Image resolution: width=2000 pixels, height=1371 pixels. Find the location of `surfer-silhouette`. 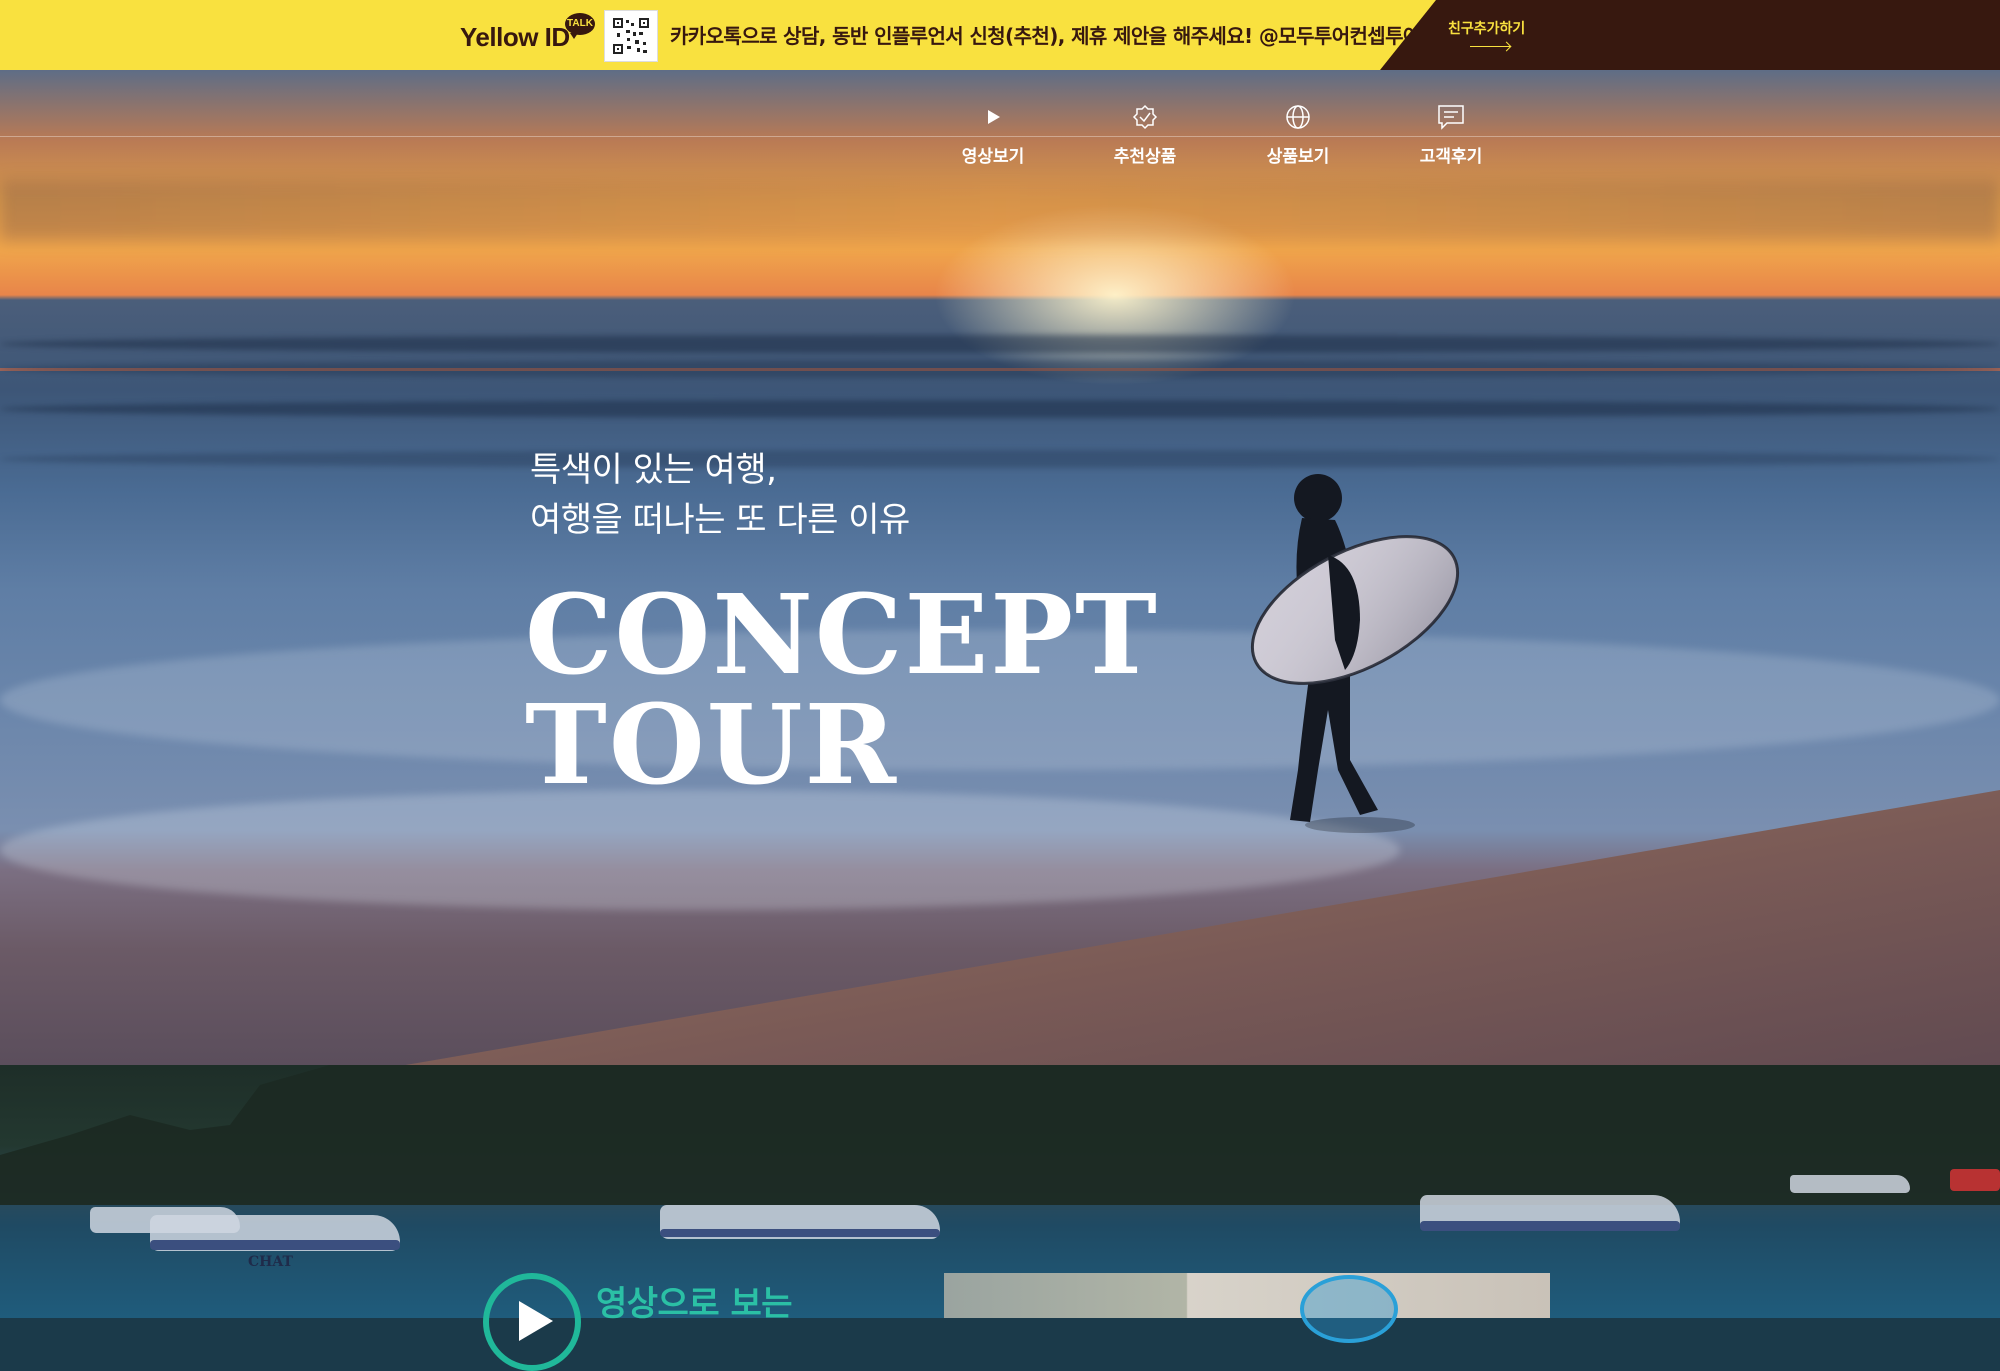

surfer-silhouette is located at coordinates (1355, 653).